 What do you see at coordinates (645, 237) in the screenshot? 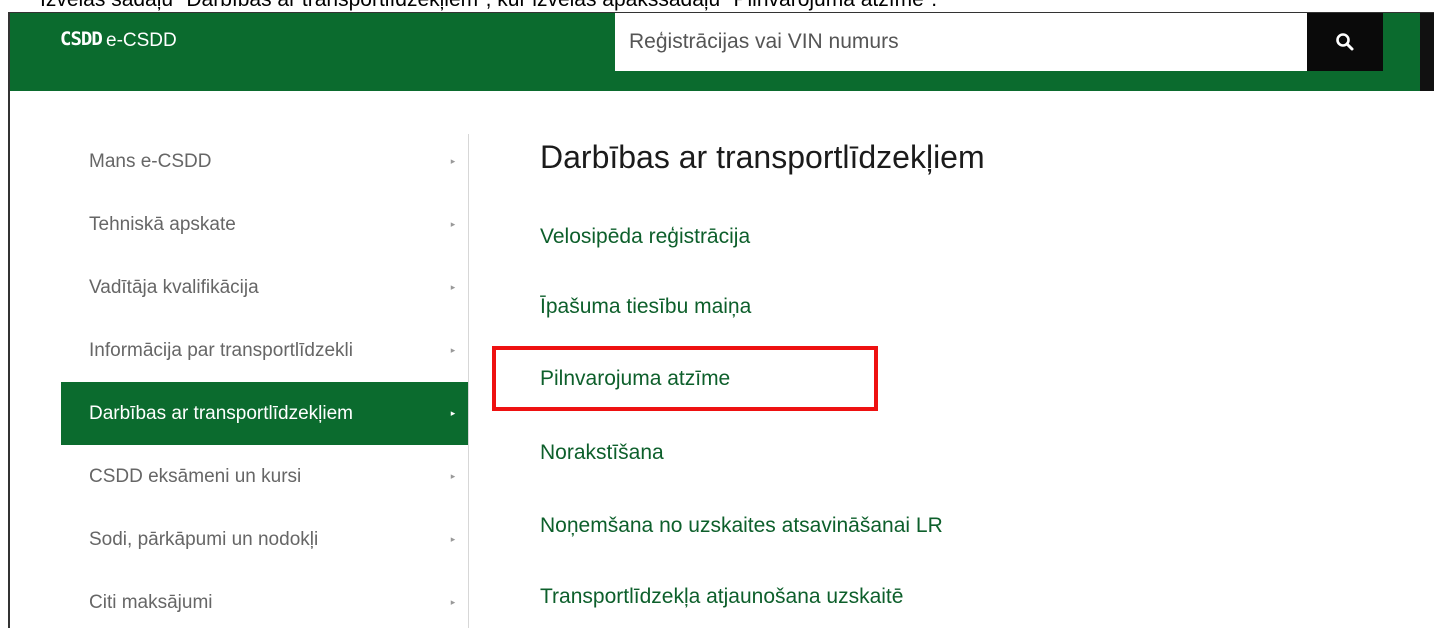
I see `link-velosipeda-registracija: Velosipēda reģistrācija` at bounding box center [645, 237].